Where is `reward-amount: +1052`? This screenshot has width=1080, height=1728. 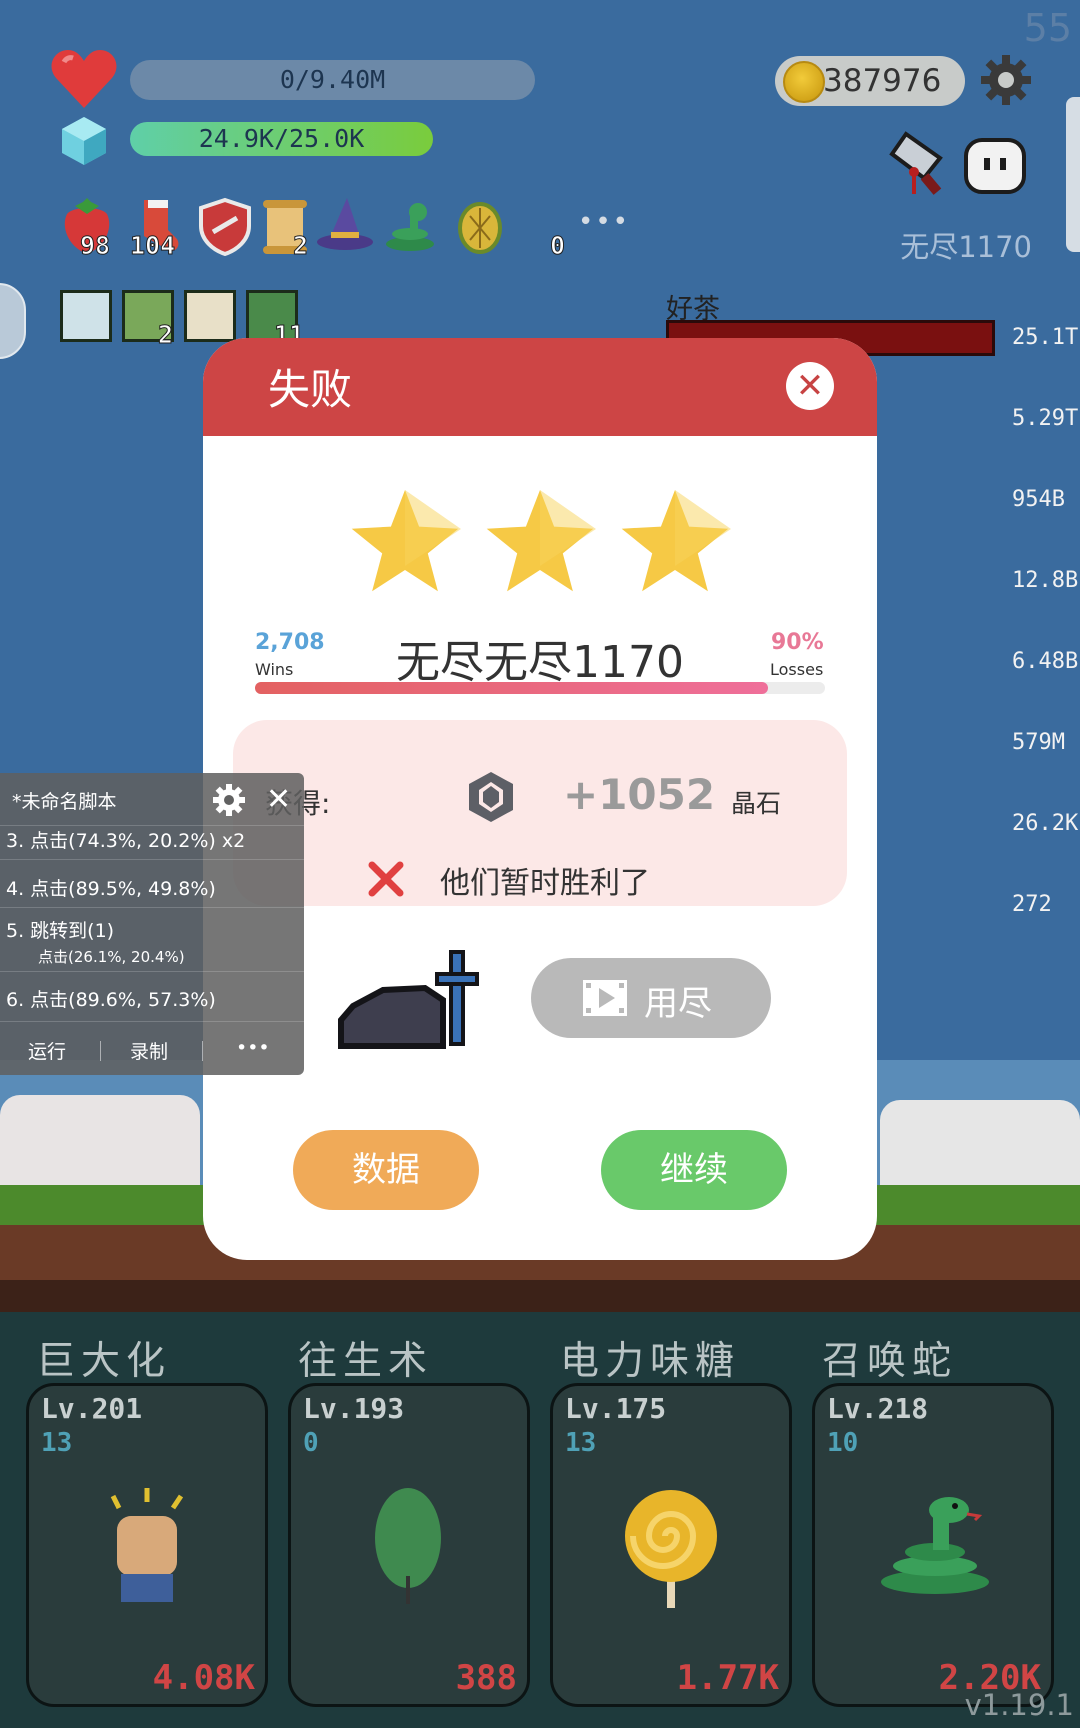
reward-amount: +1052 is located at coordinates (639, 794).